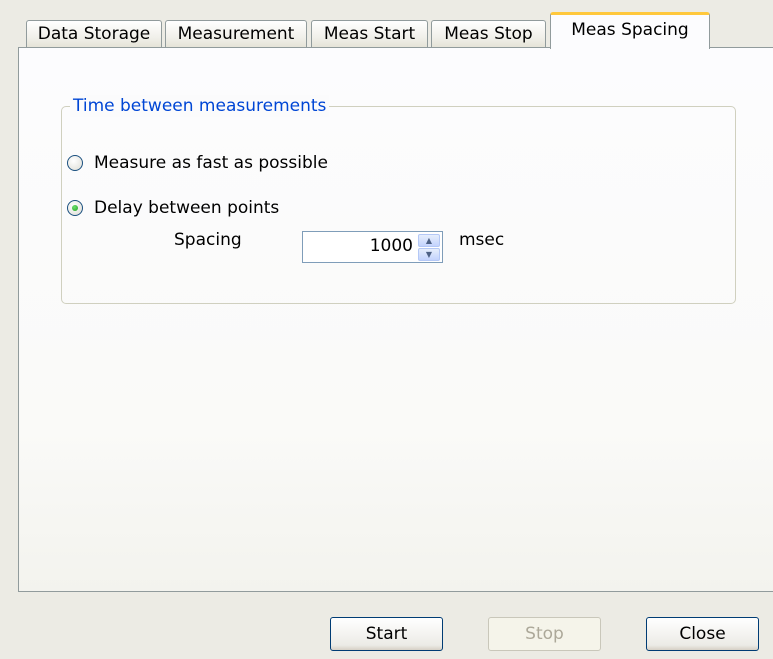 This screenshot has width=773, height=659. Describe the element at coordinates (482, 240) in the screenshot. I see `spacing-unit: msec` at that location.